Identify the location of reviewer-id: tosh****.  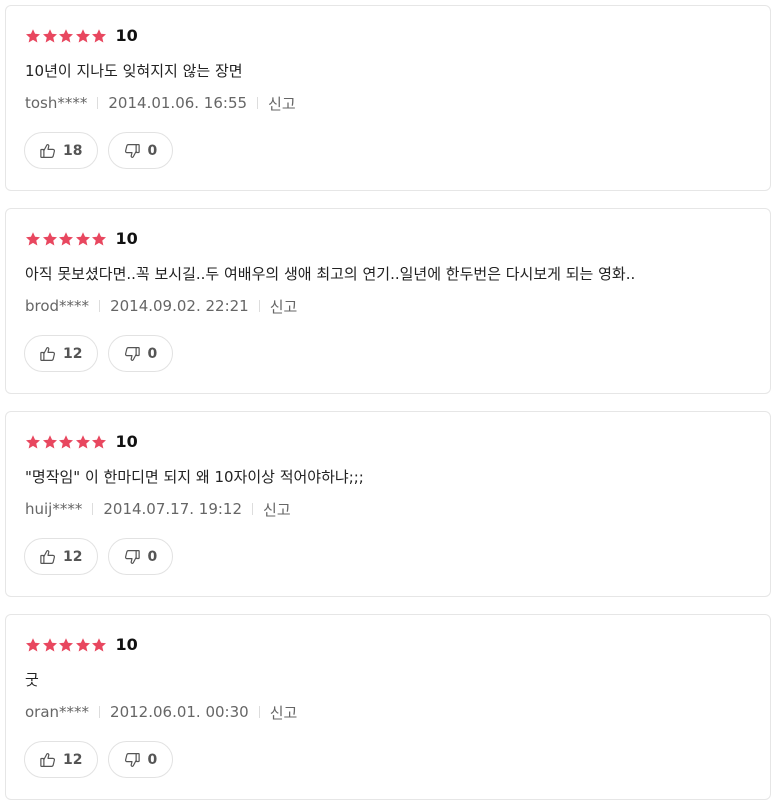
(56, 103).